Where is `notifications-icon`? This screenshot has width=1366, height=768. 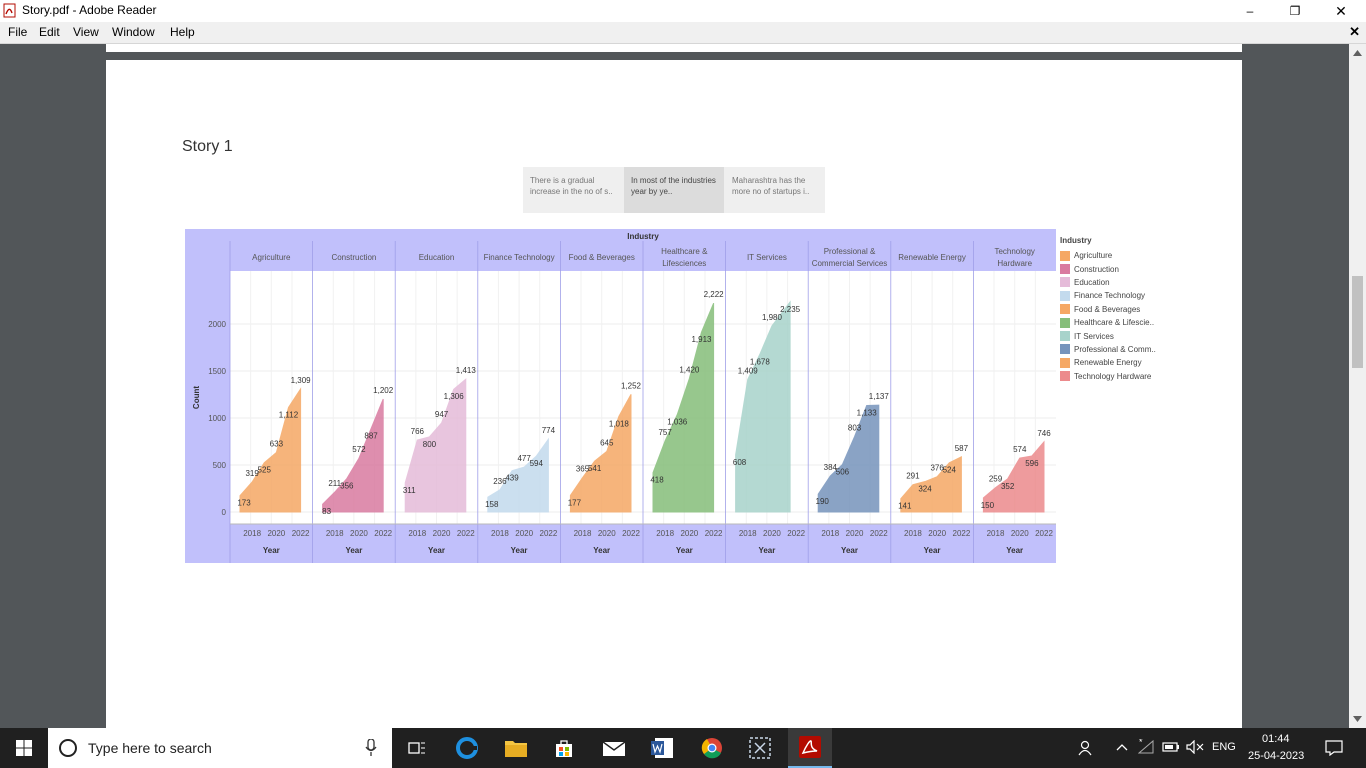 notifications-icon is located at coordinates (1334, 748).